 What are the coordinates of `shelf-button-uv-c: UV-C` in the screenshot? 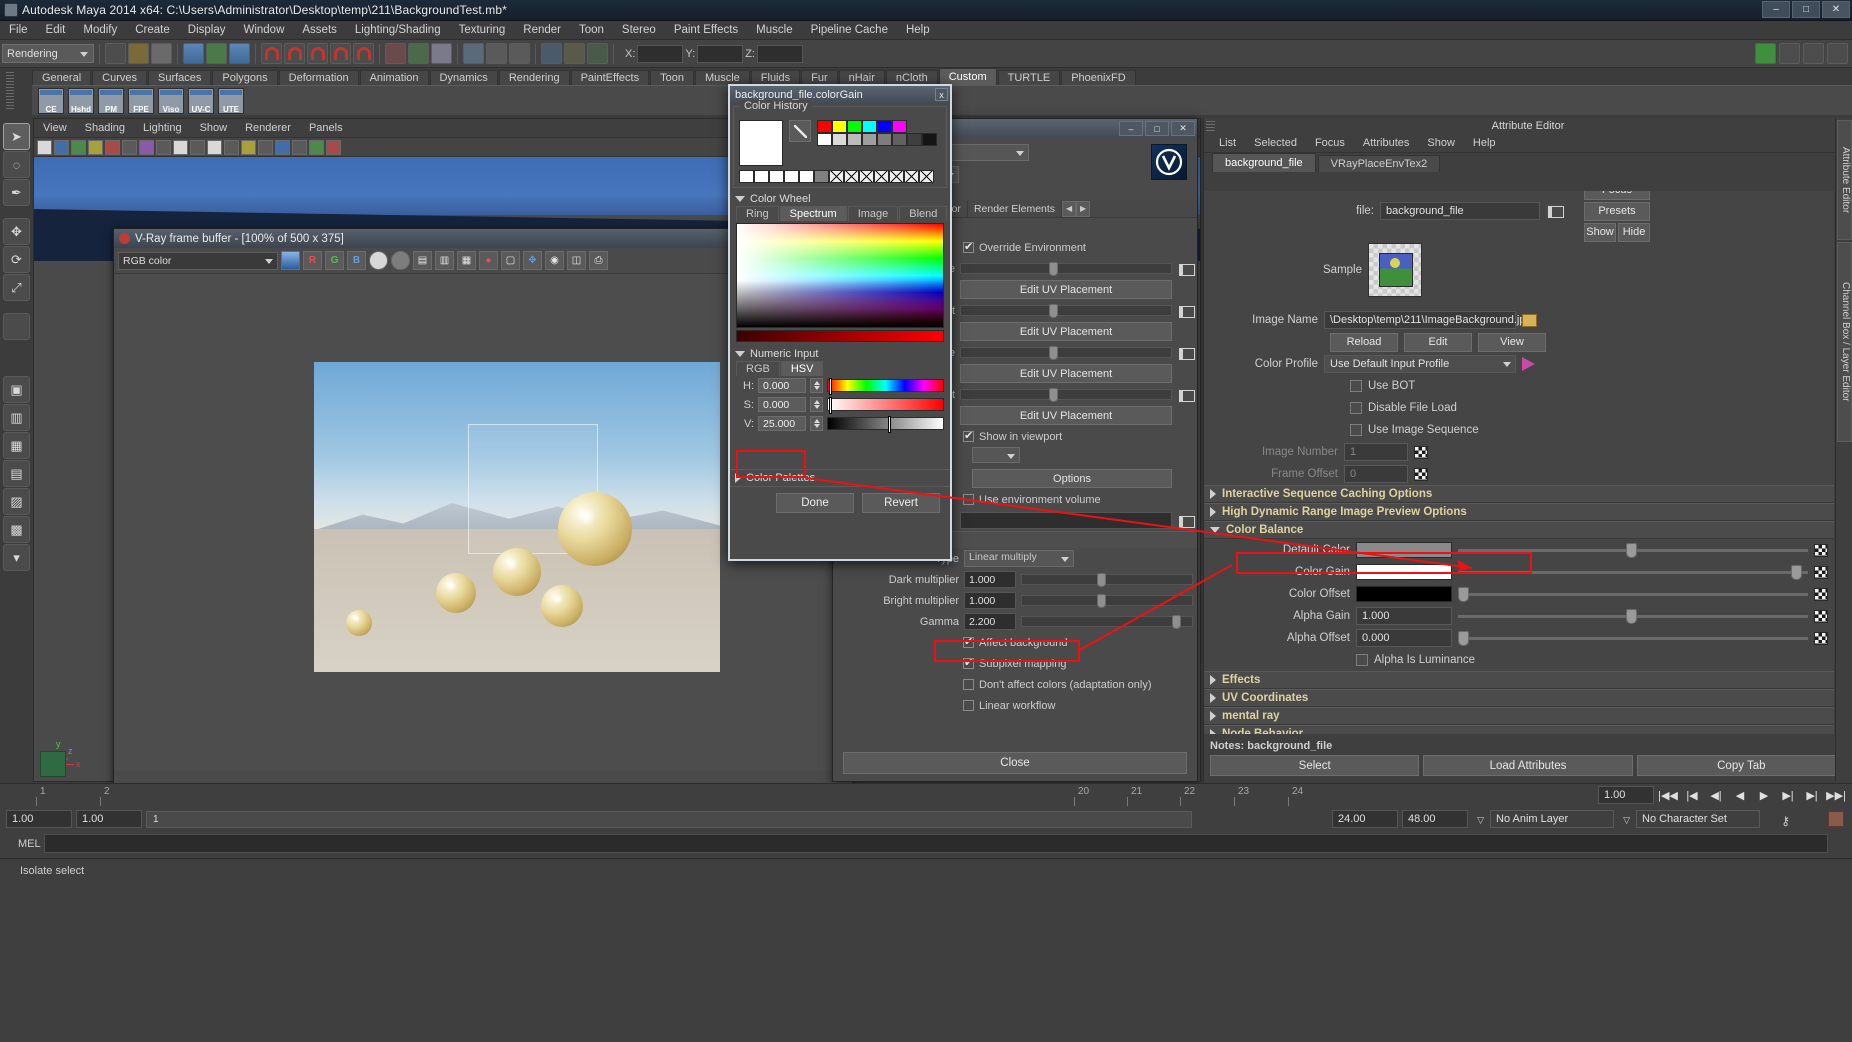 It's located at (201, 100).